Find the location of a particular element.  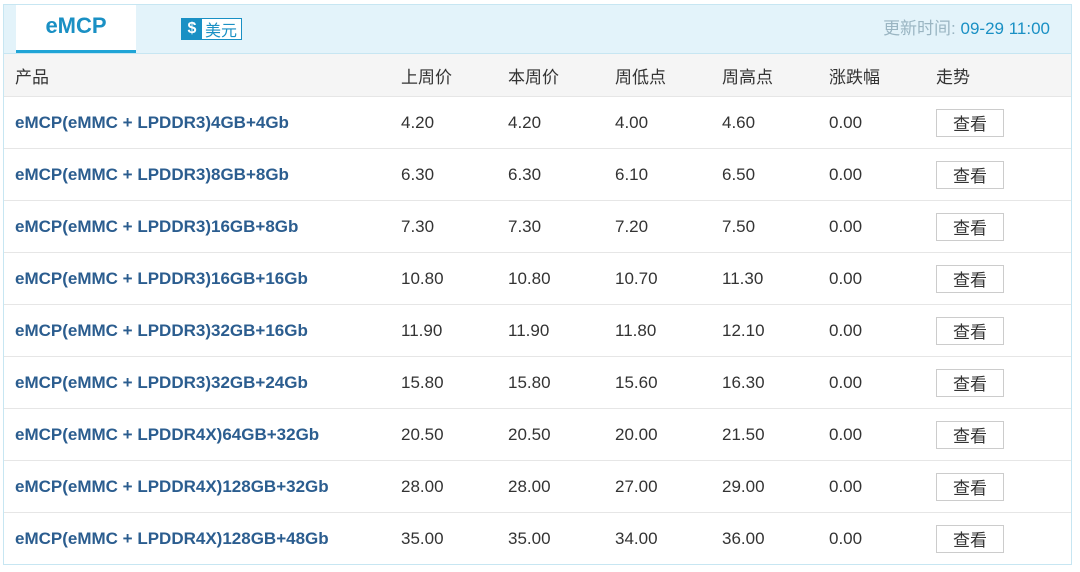

this-week-price: 10.80 is located at coordinates (561, 278).